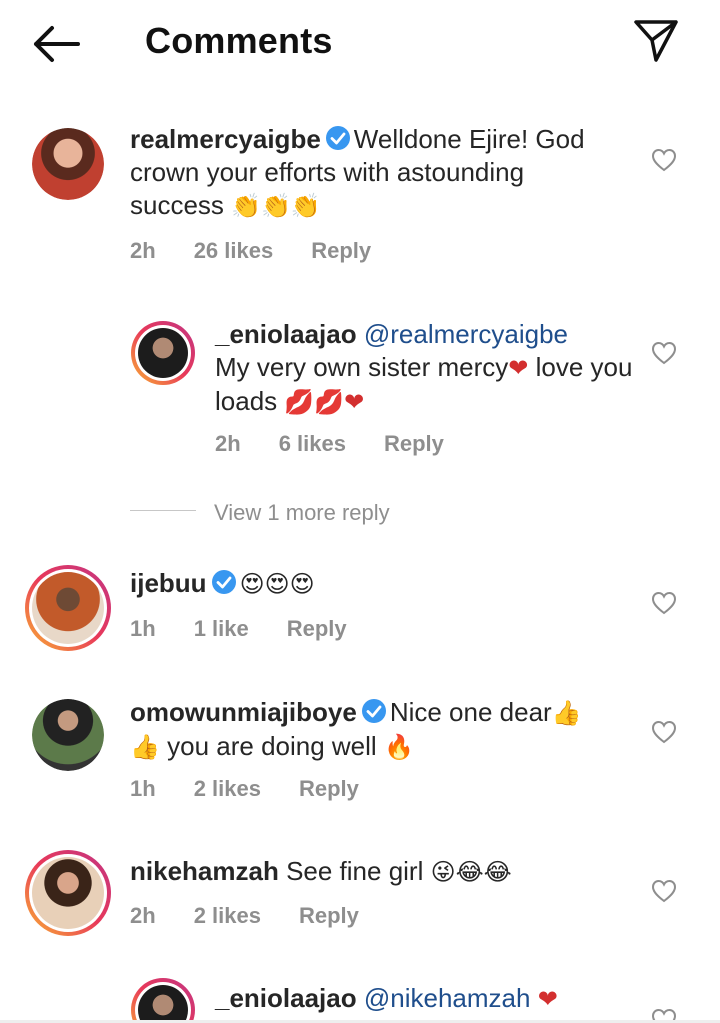 The width and height of the screenshot is (720, 1023). Describe the element at coordinates (221, 628) in the screenshot. I see `likes-count: 1 like` at that location.